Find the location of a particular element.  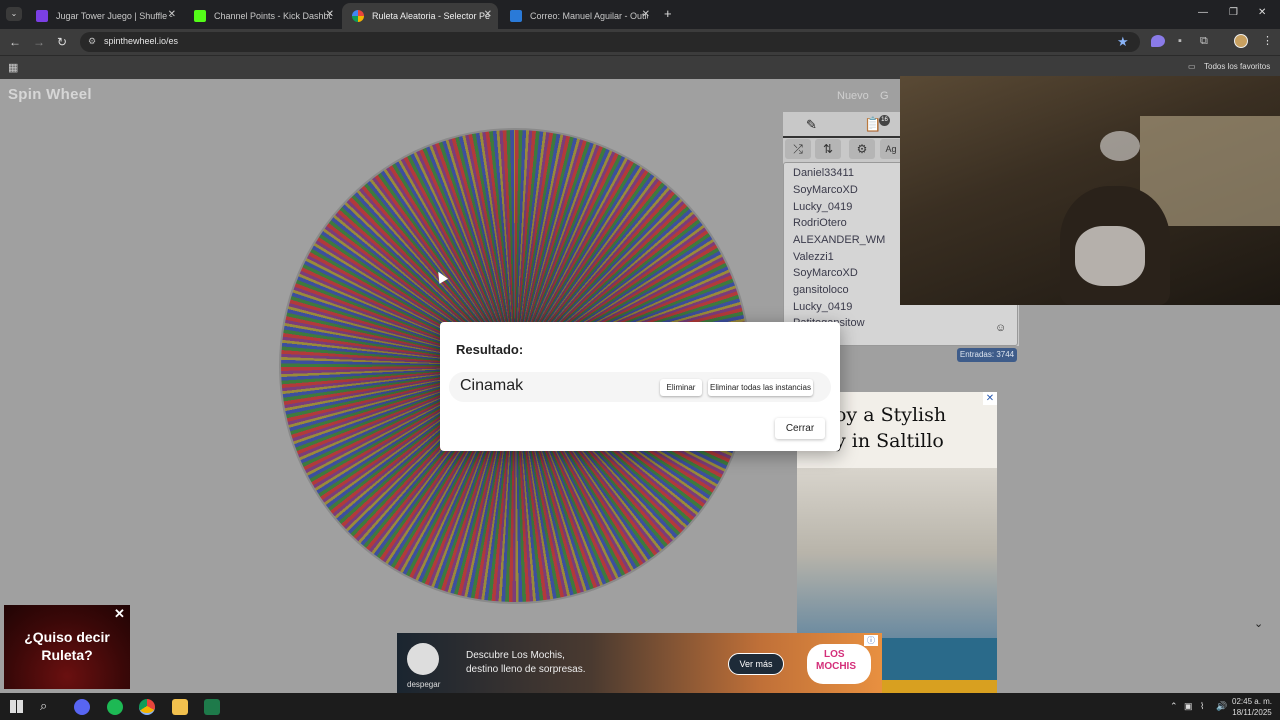

entry-line: RodriOtero is located at coordinates (820, 223).